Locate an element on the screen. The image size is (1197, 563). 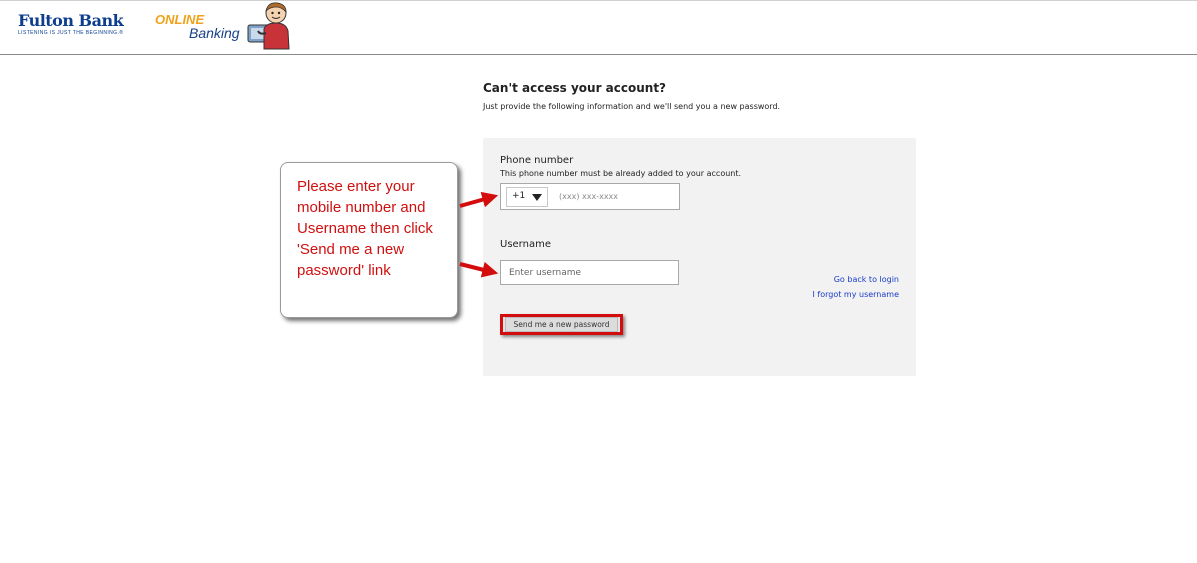
go-back-to-login-link: Go back to login is located at coordinates (866, 279).